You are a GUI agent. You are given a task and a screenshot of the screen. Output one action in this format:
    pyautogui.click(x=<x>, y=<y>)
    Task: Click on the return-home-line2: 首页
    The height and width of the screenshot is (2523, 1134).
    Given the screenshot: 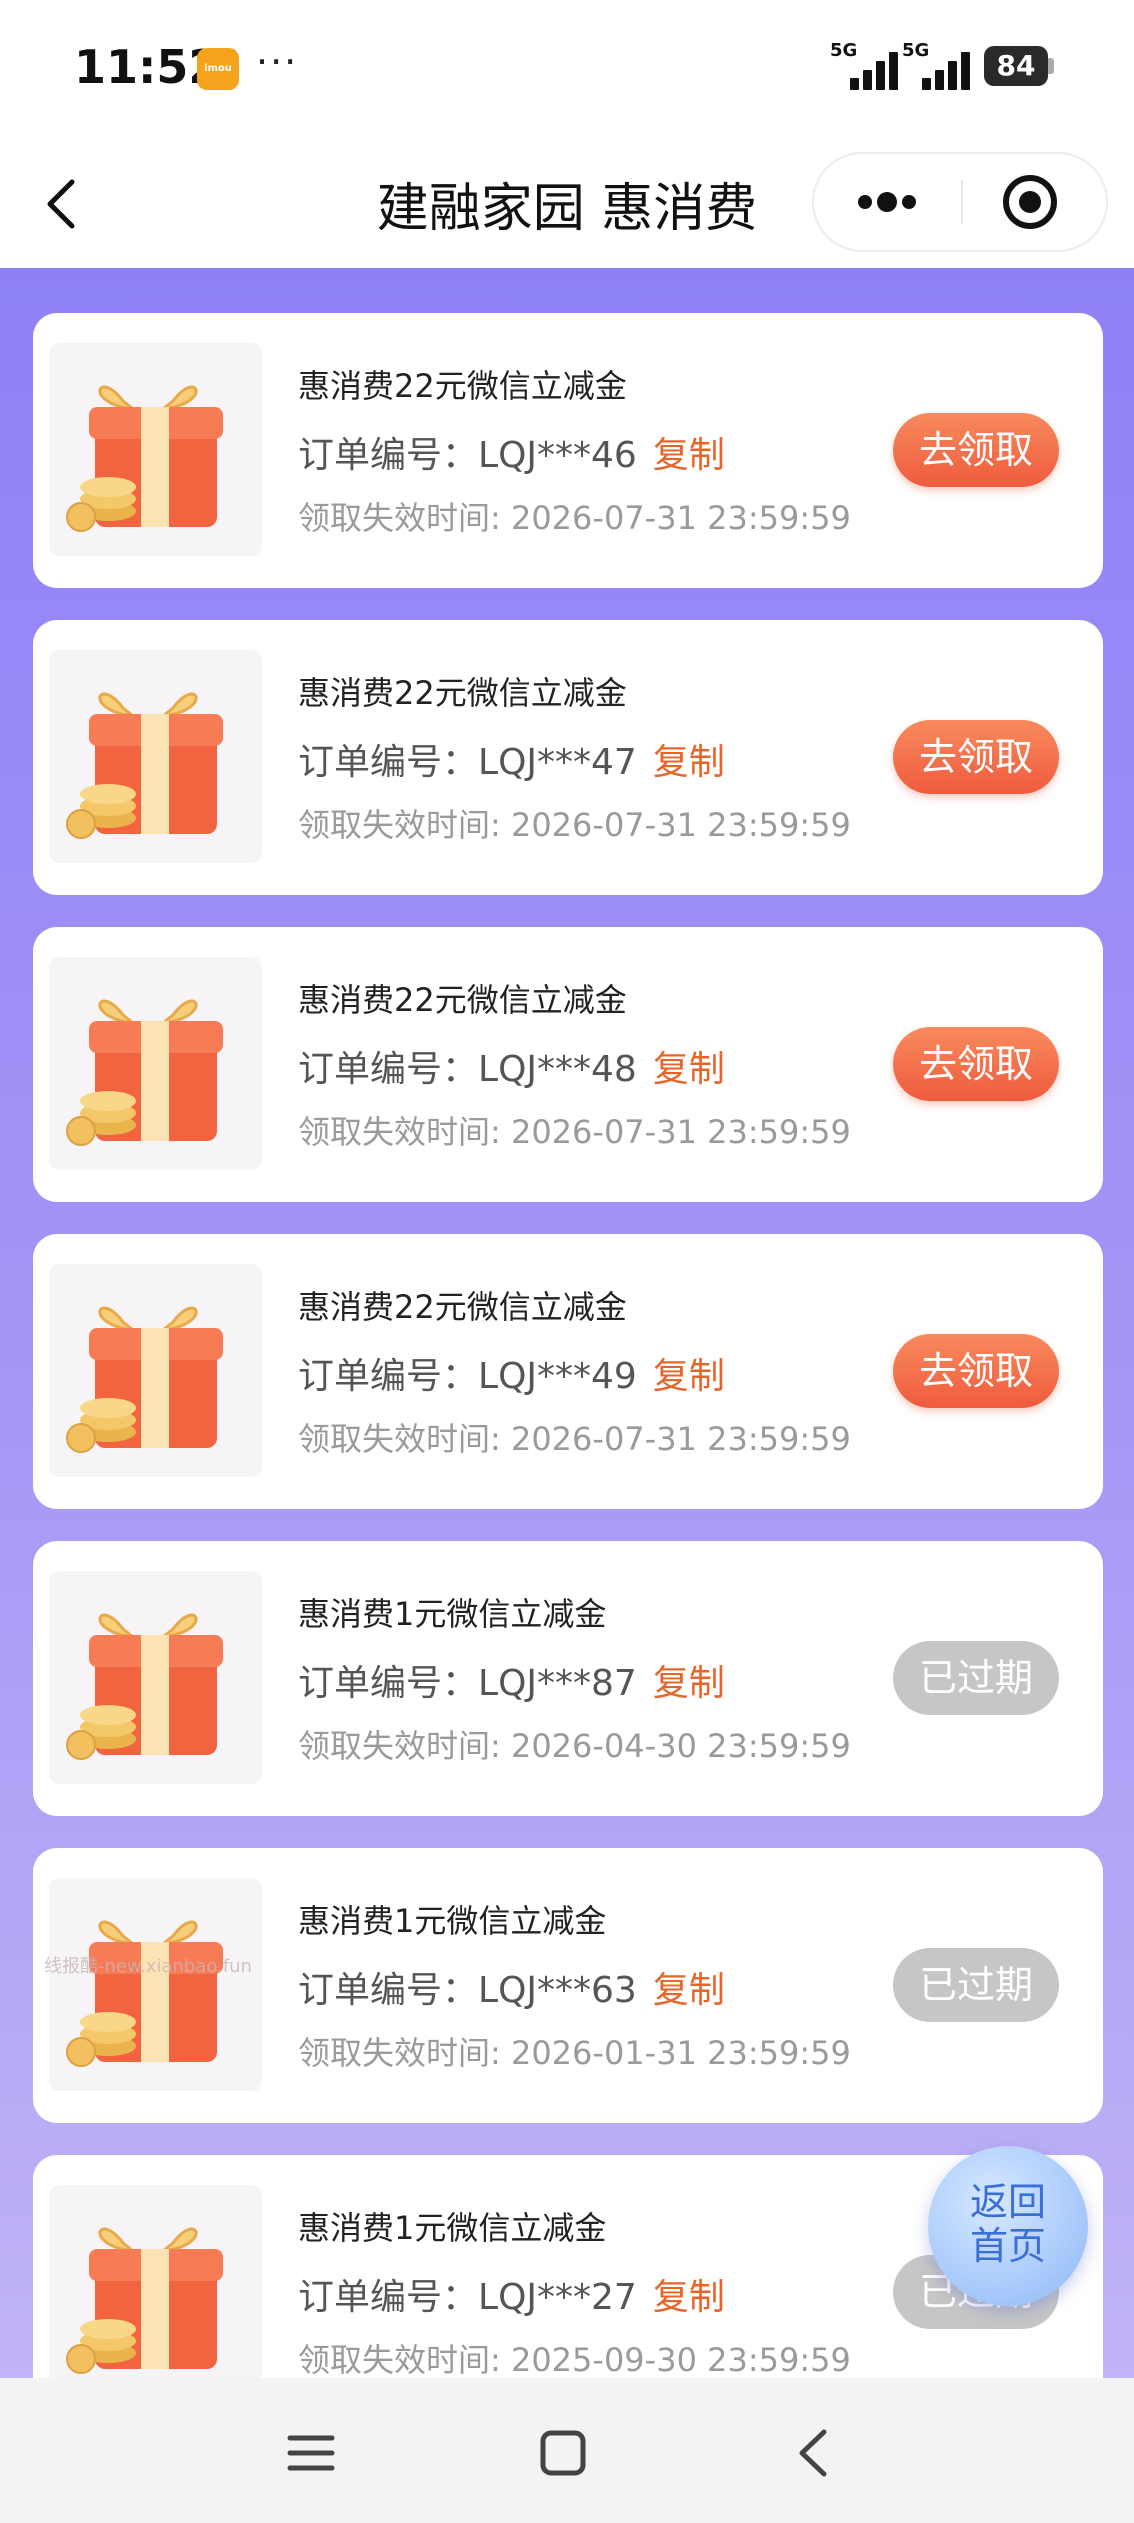 What is the action you would take?
    pyautogui.click(x=1007, y=2246)
    